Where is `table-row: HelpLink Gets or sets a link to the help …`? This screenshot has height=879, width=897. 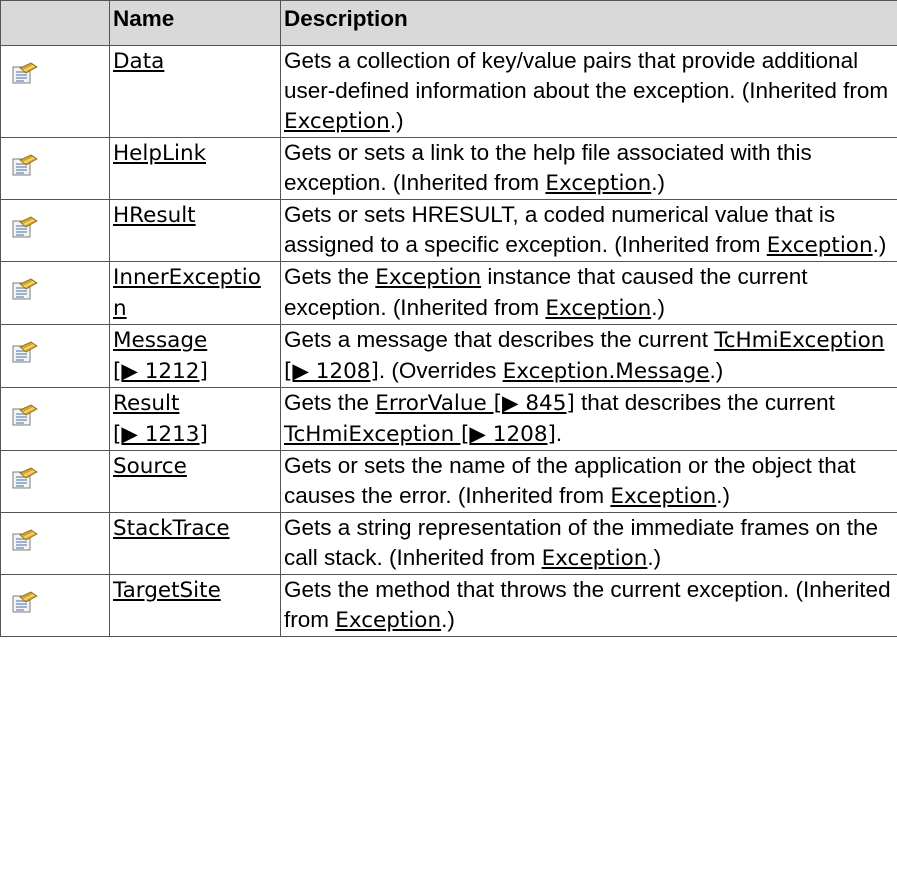 table-row: HelpLink Gets or sets a link to the help … is located at coordinates (448, 168).